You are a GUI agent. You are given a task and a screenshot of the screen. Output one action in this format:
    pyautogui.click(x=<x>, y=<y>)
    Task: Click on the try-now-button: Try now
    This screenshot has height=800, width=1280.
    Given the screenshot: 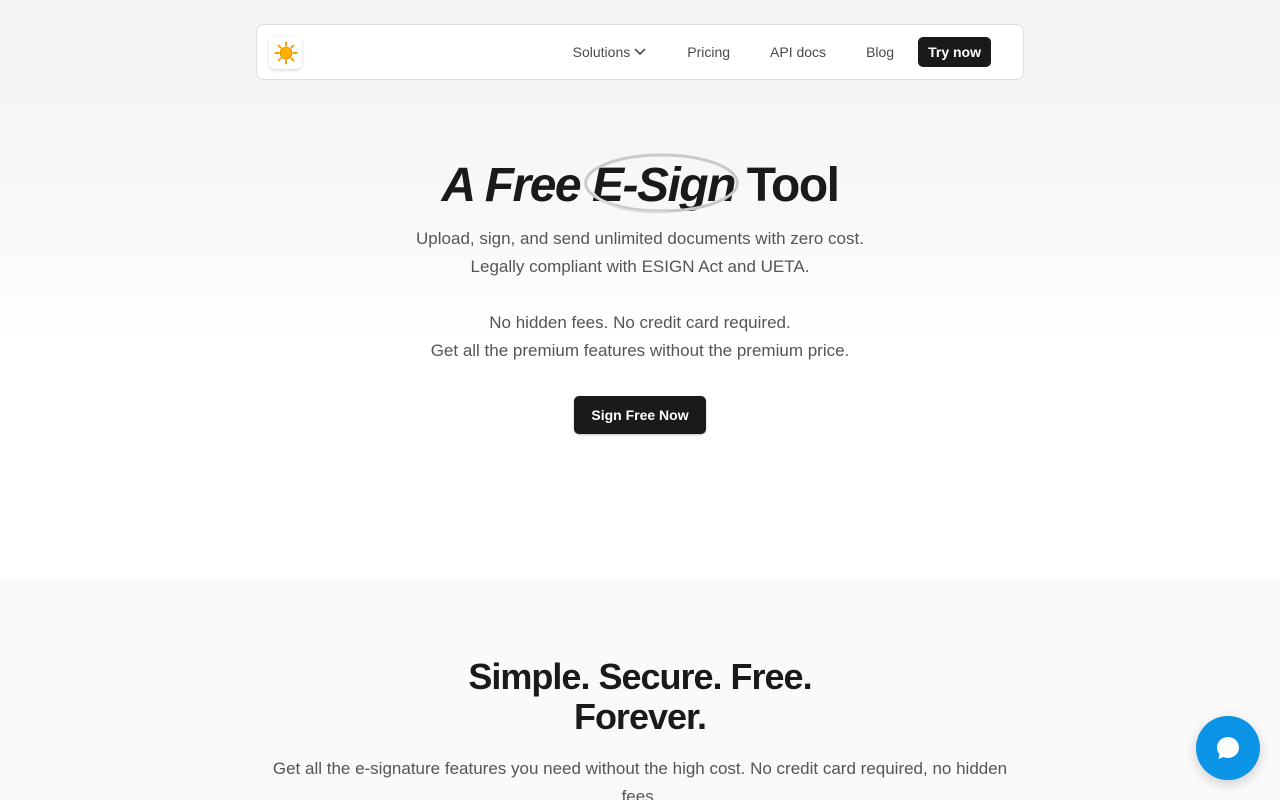 What is the action you would take?
    pyautogui.click(x=954, y=52)
    